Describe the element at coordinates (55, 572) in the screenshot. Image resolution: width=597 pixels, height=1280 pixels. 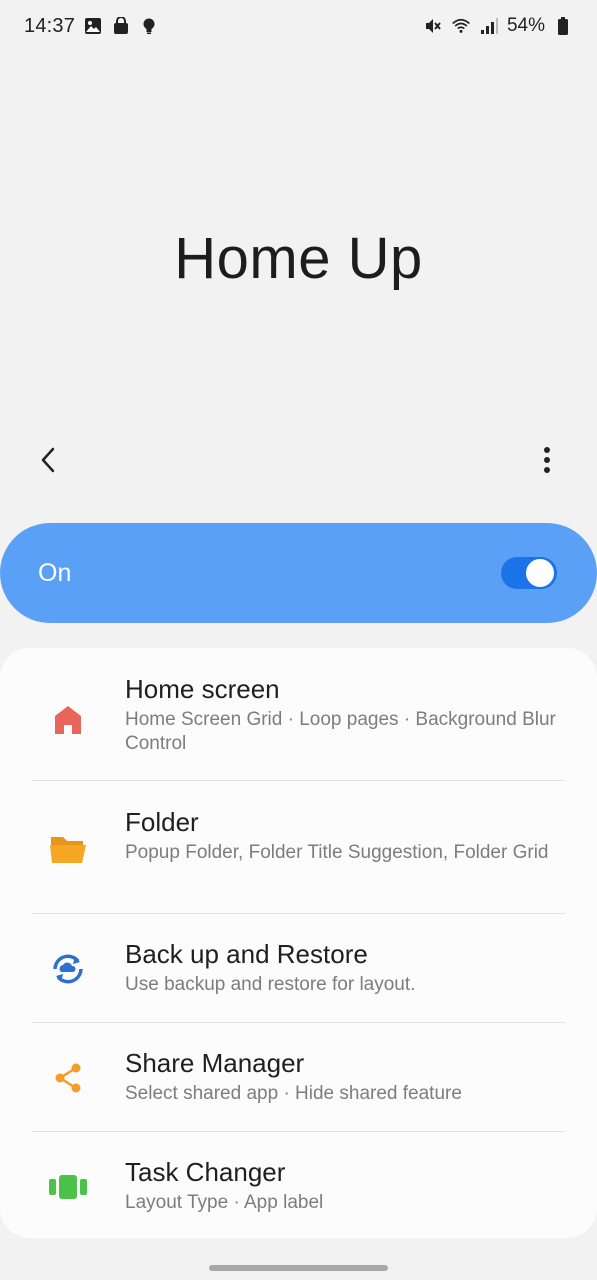
I see `master-switch-label: On` at that location.